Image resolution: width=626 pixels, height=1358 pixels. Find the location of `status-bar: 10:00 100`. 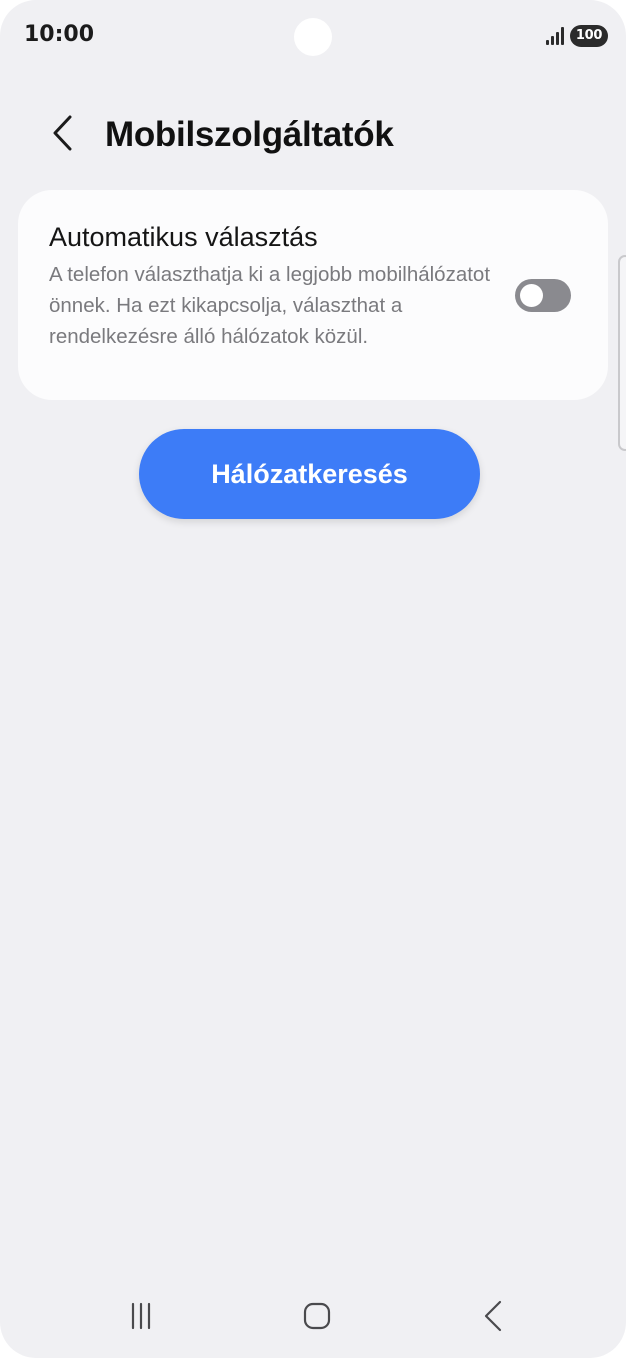

status-bar: 10:00 100 is located at coordinates (313, 36).